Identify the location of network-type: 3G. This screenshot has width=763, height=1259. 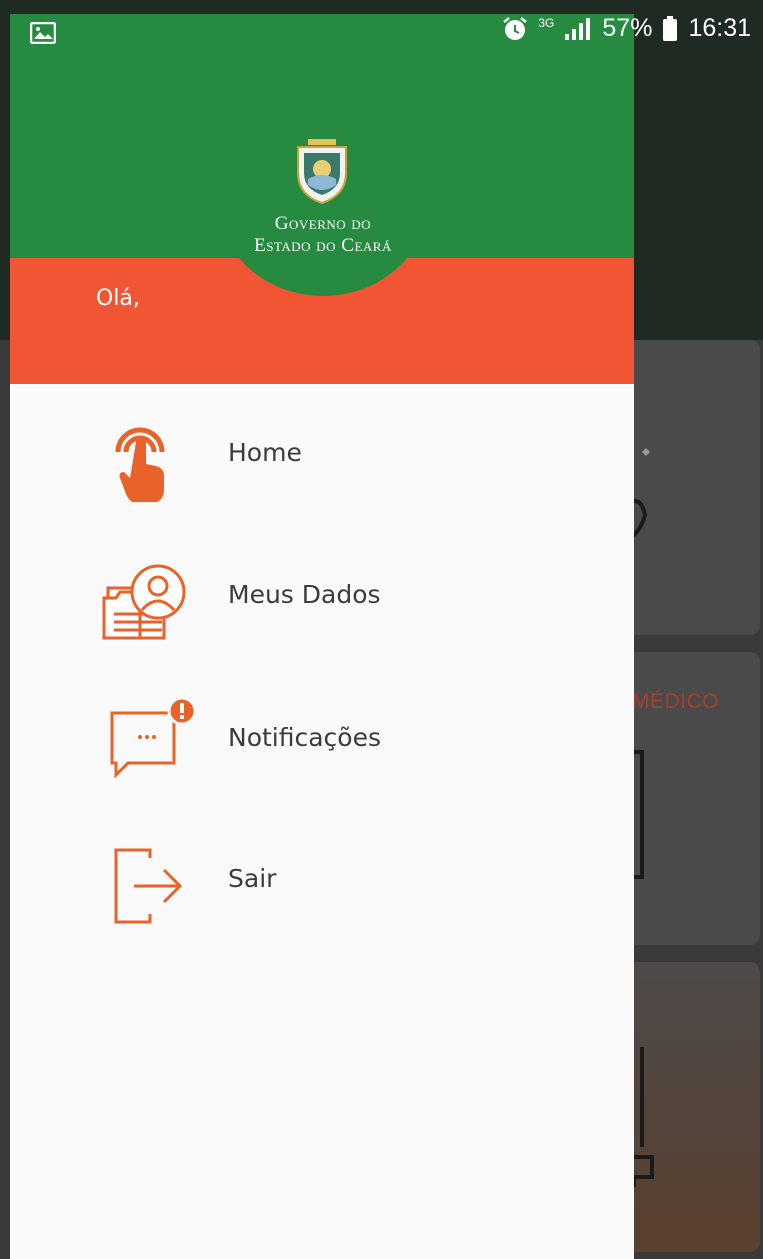
(546, 22).